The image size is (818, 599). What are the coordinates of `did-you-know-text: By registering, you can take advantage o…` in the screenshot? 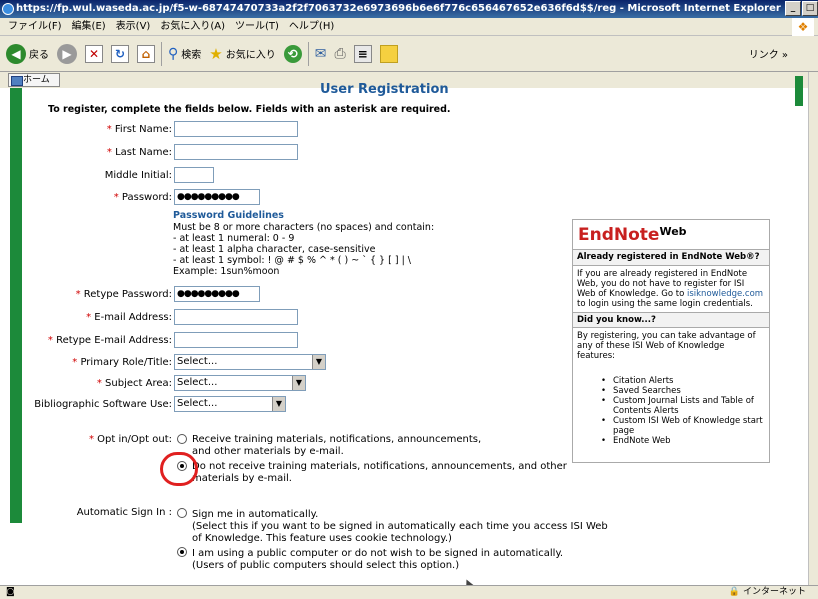 It's located at (666, 346).